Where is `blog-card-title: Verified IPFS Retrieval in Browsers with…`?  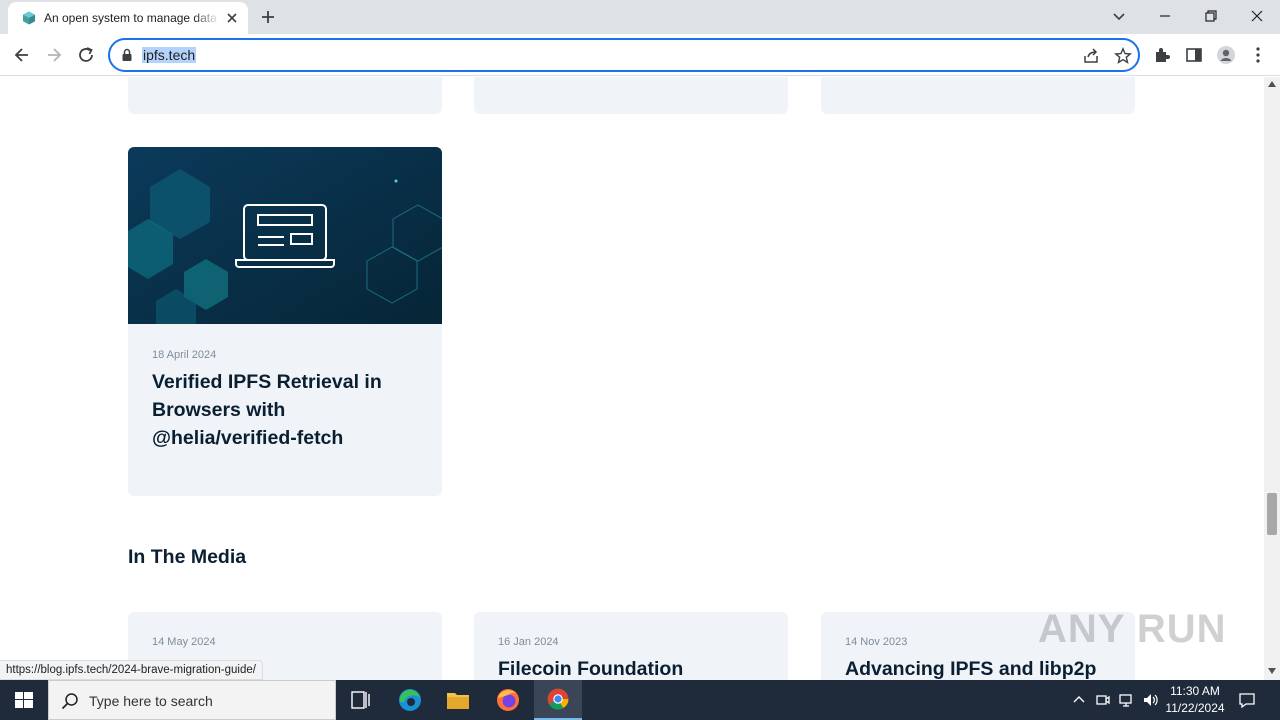
blog-card-title: Verified IPFS Retrieval in Browsers with… is located at coordinates (286, 410).